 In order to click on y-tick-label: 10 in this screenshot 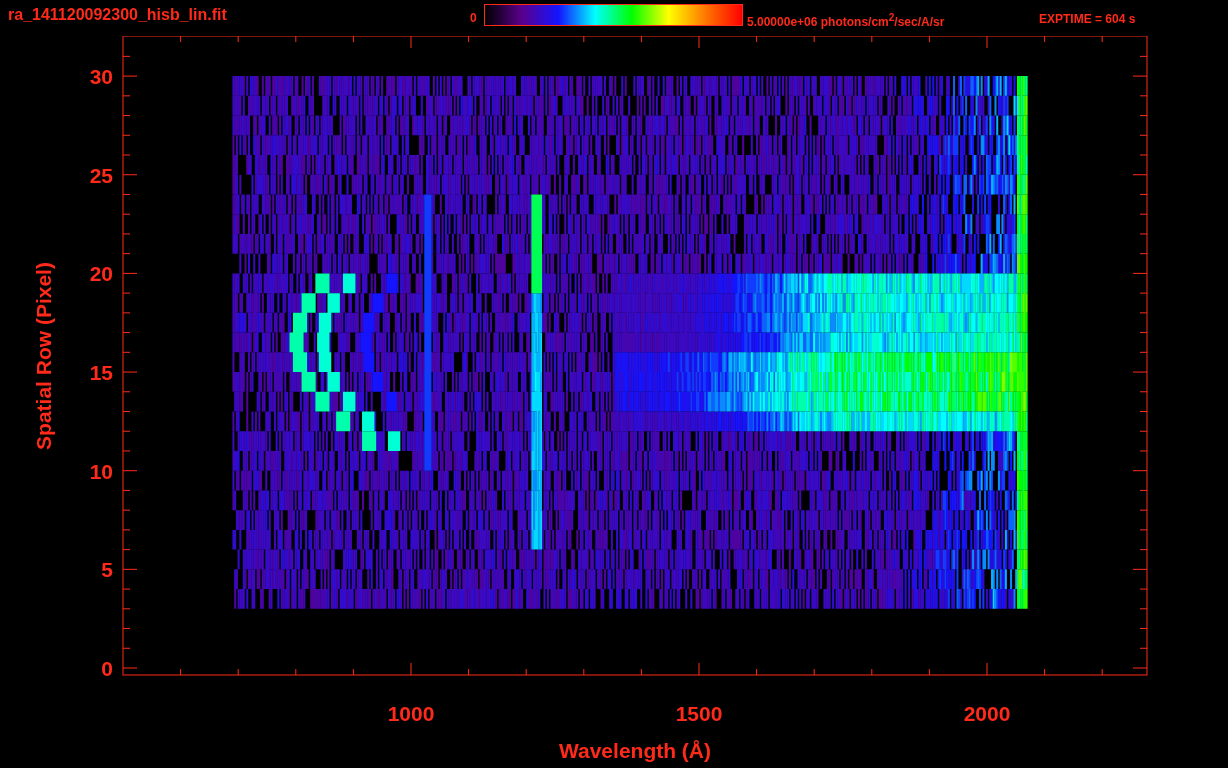, I will do `click(101, 471)`.